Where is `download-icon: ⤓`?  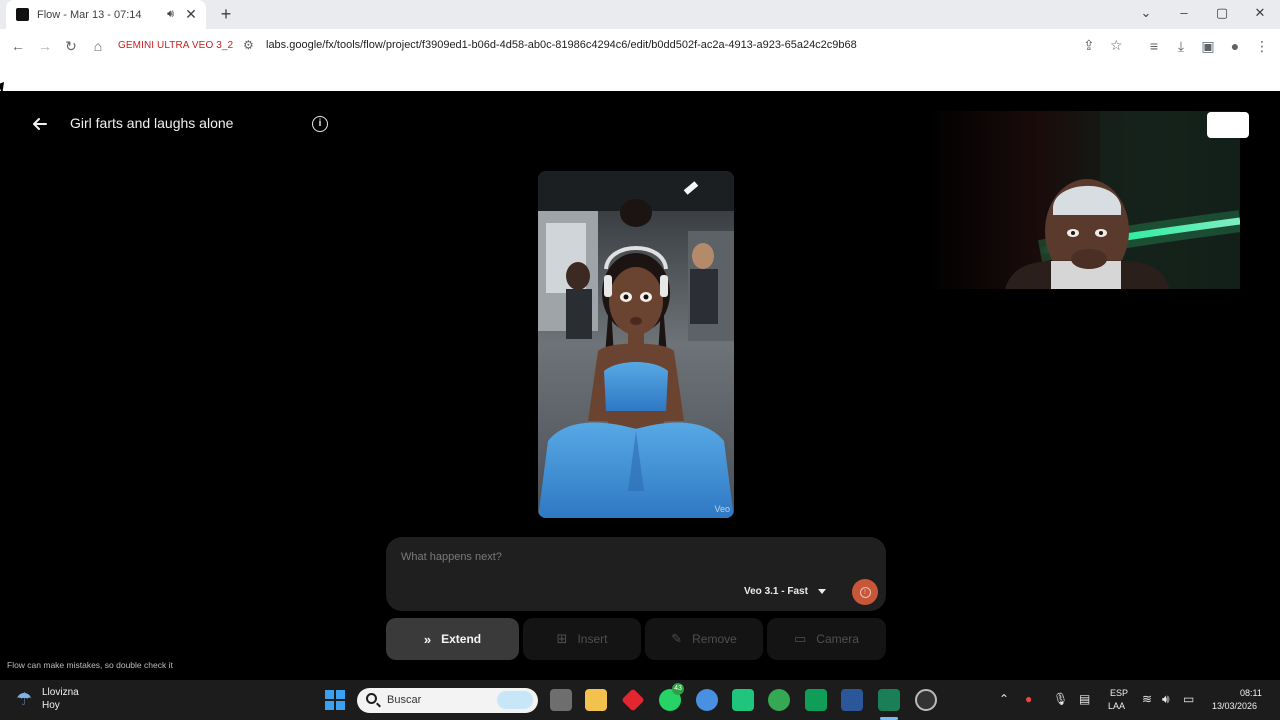 download-icon: ⤓ is located at coordinates (1181, 46).